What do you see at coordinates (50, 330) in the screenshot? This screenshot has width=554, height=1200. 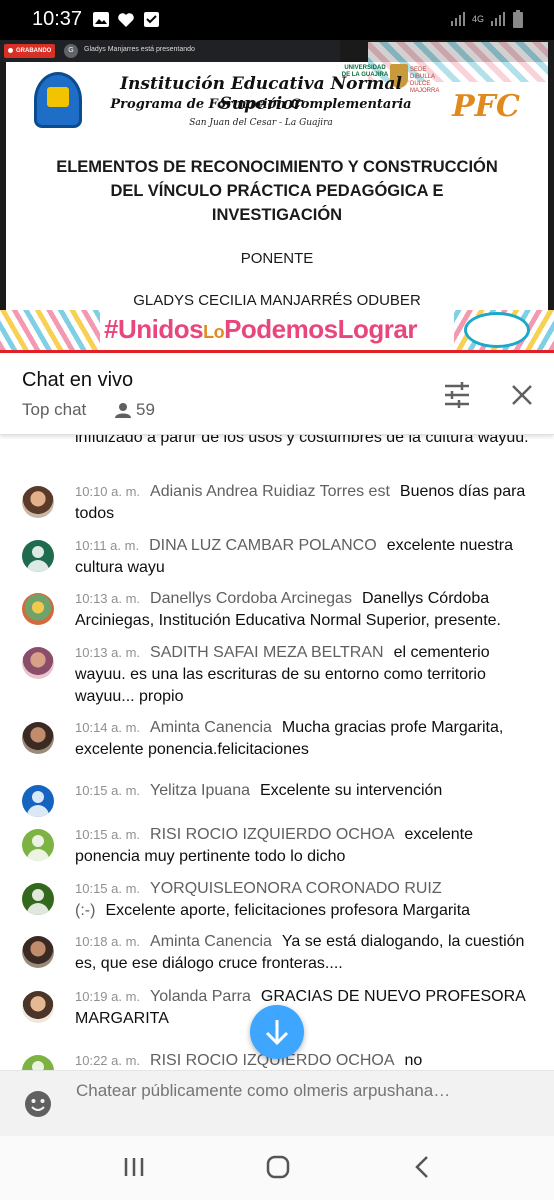 I see `banner-pattern-left` at bounding box center [50, 330].